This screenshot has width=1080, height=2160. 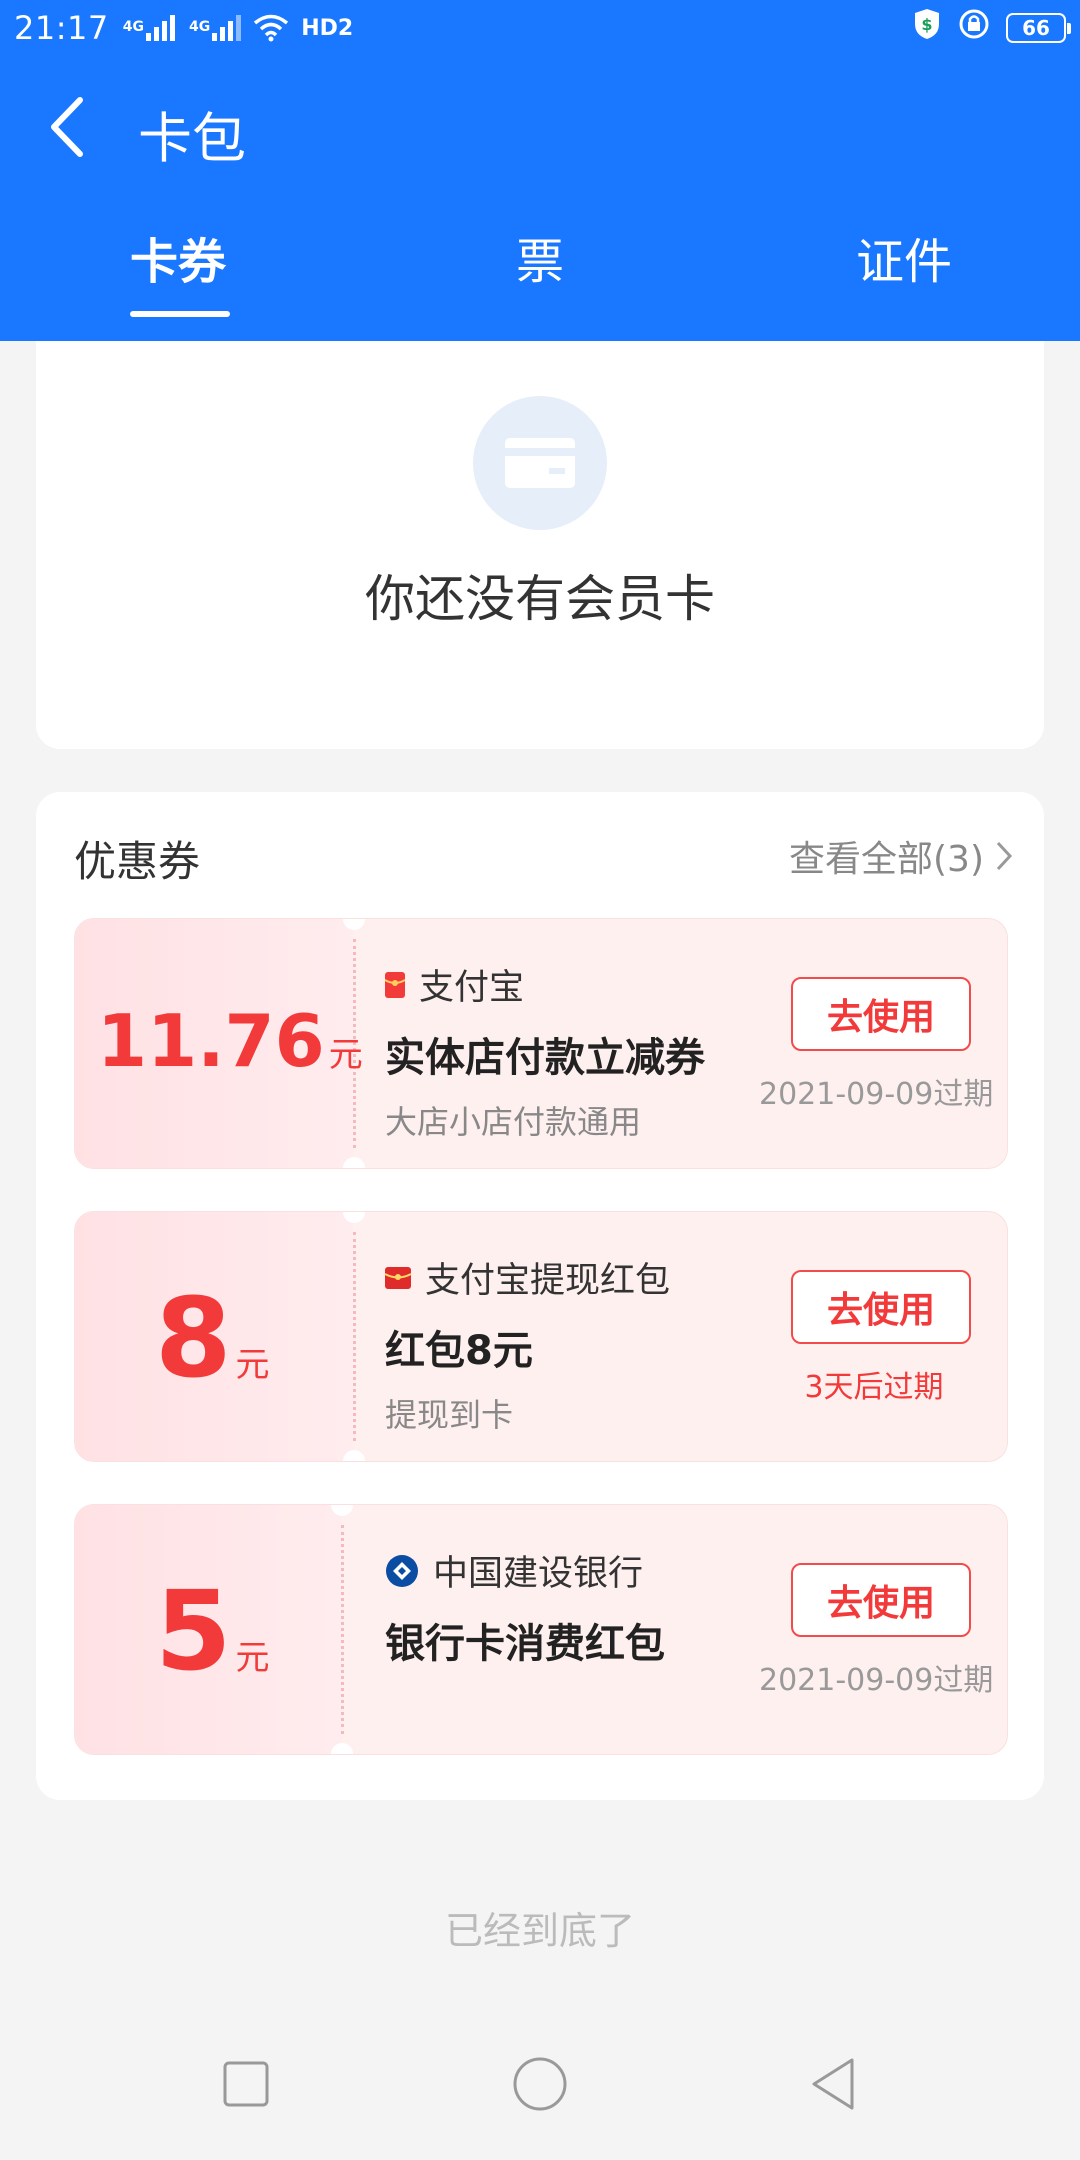 I want to click on coupon-card: 5元 中国建设银行 银行卡消费红包 去使用 2021-09-09过期, so click(x=541, y=1629).